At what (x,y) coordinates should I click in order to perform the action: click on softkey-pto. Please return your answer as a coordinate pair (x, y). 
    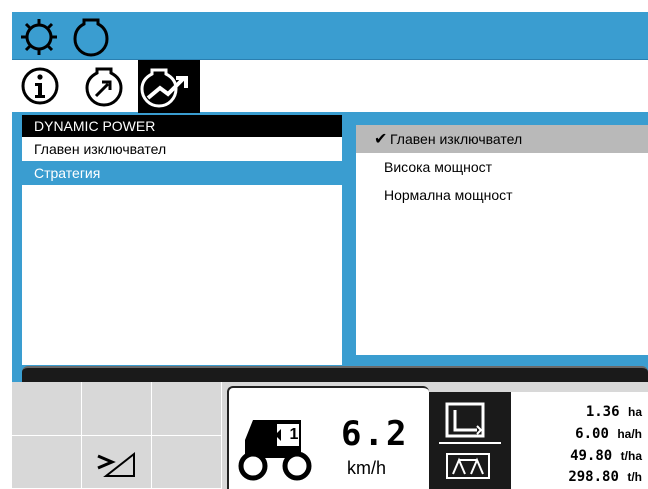
    Looking at the image, I should click on (117, 462).